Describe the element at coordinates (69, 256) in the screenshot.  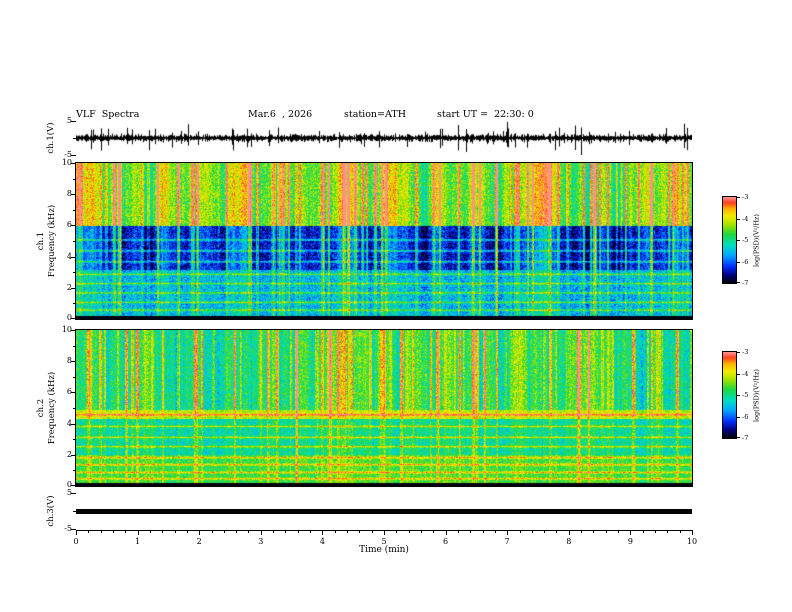
I see `spec1-y-tick-label: 4` at that location.